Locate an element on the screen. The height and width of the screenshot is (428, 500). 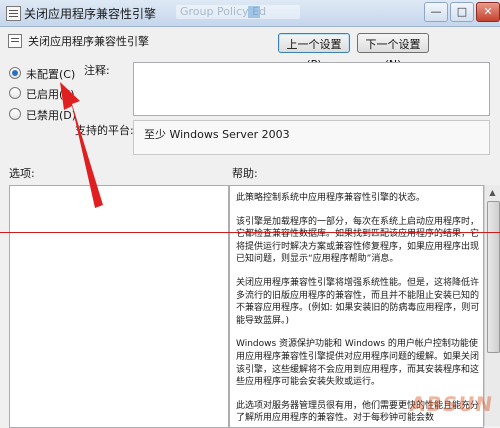
watermark-logo: ABSUN is located at coordinates (451, 404).